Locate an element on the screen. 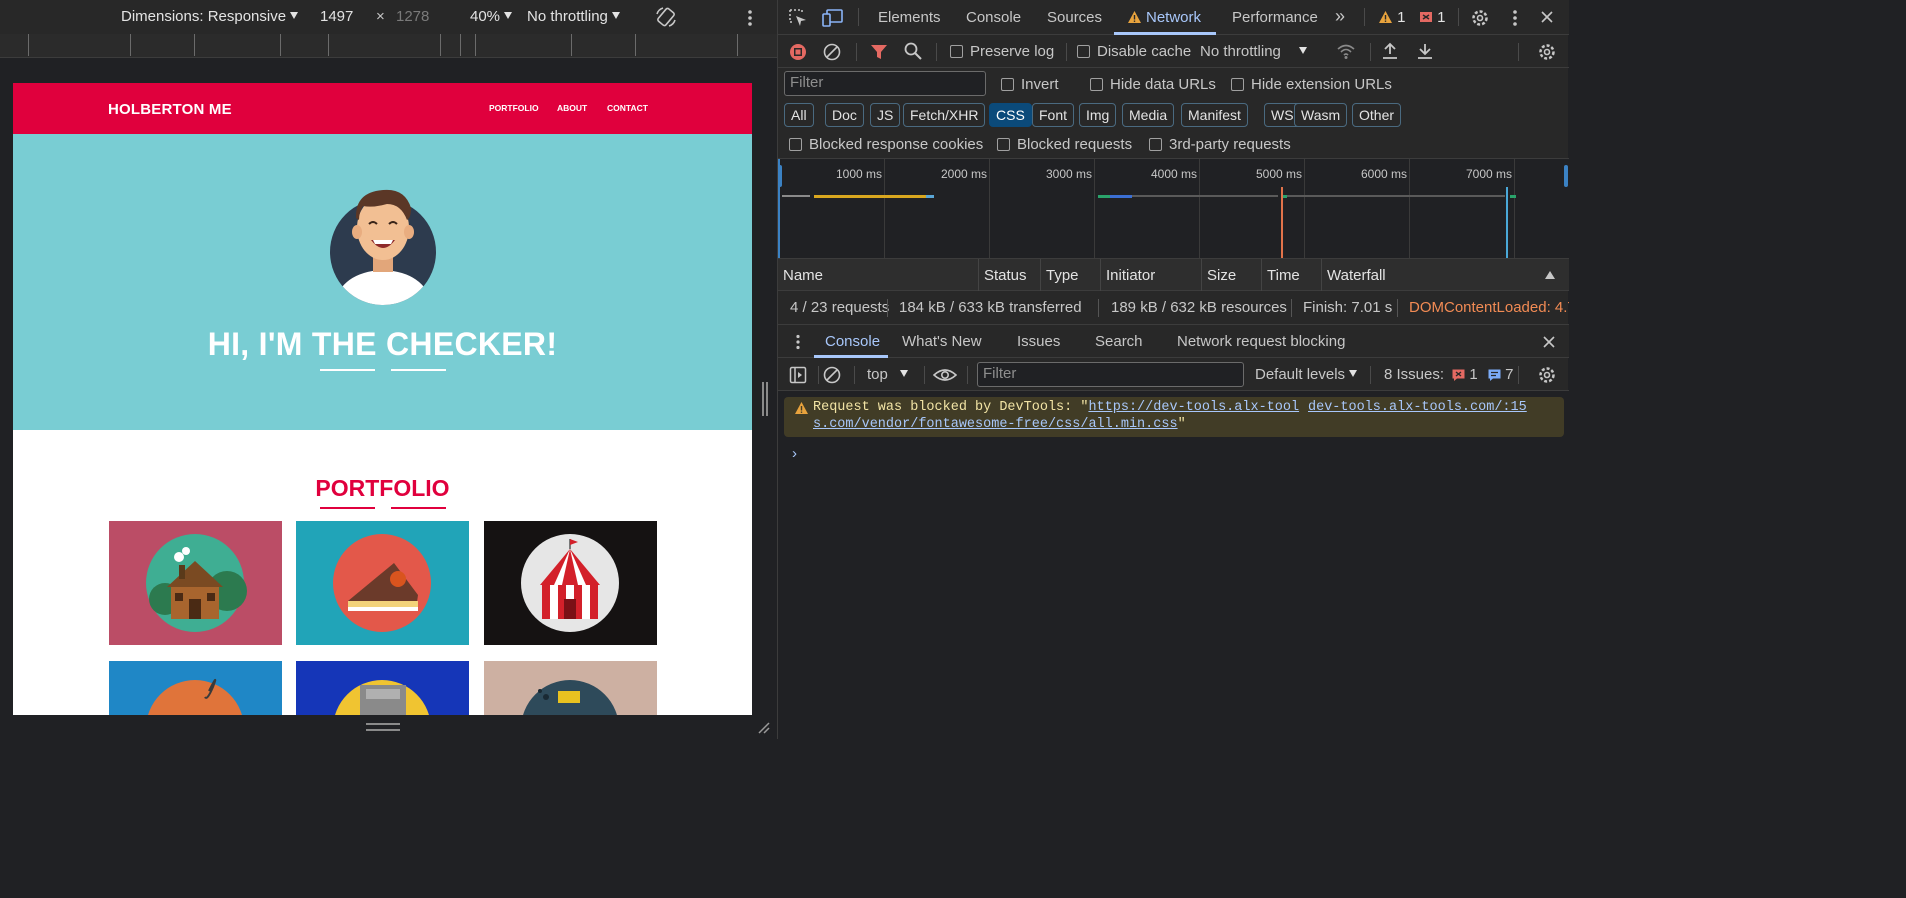  network-settings-gear-icon is located at coordinates (1547, 52).